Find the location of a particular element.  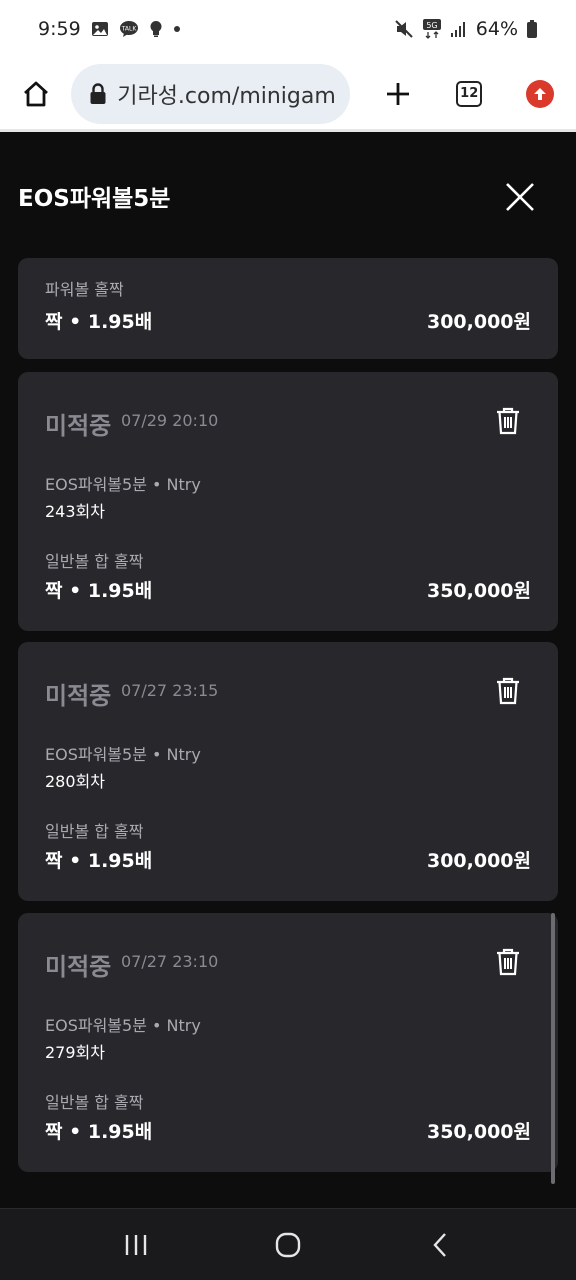

home-icon is located at coordinates (35, 93).